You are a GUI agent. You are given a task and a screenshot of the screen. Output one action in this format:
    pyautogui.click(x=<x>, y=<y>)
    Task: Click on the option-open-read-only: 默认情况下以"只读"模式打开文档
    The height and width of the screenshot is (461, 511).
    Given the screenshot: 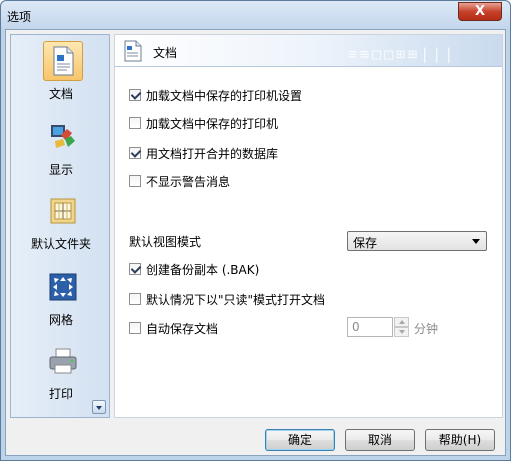 What is the action you would take?
    pyautogui.click(x=227, y=299)
    